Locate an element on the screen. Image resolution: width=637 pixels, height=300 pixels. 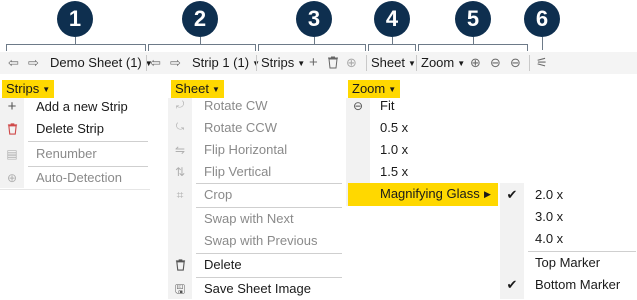
callout-6-stem is located at coordinates (542, 43).